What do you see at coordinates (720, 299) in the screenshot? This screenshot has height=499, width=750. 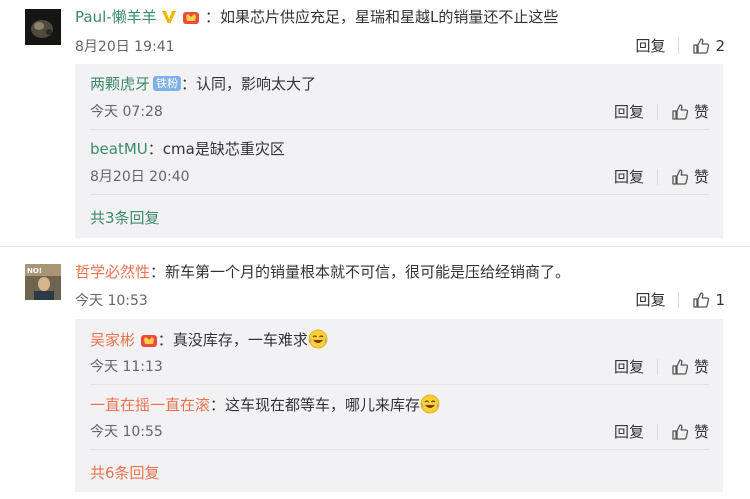 I see `like-count: 1` at bounding box center [720, 299].